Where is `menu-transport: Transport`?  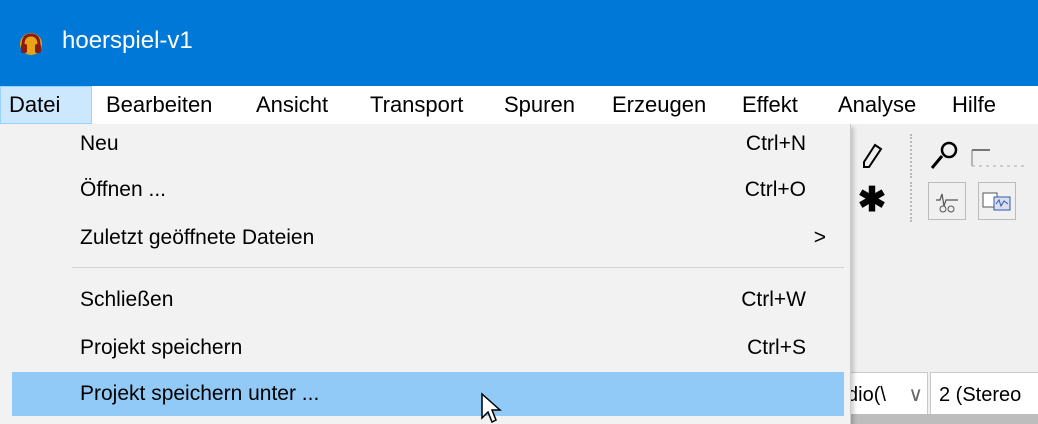
menu-transport: Transport is located at coordinates (416, 105).